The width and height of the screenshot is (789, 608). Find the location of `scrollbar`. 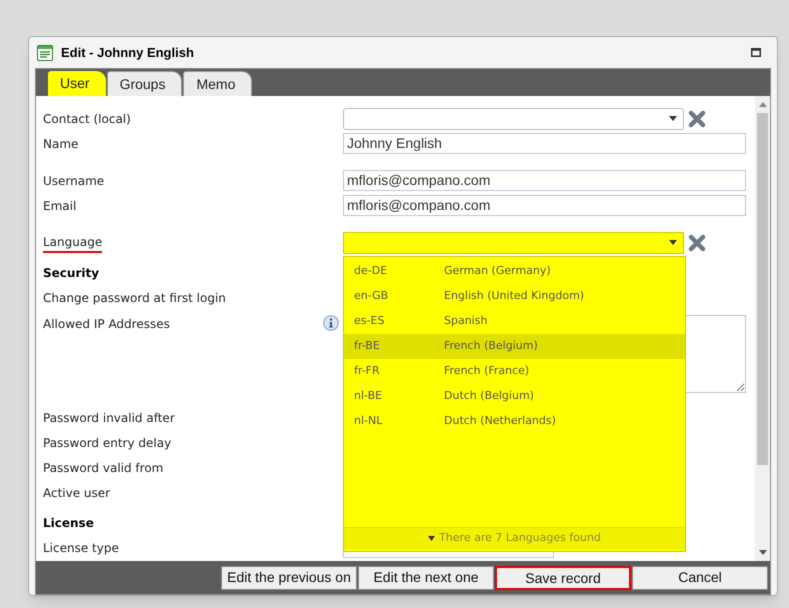

scrollbar is located at coordinates (762, 328).